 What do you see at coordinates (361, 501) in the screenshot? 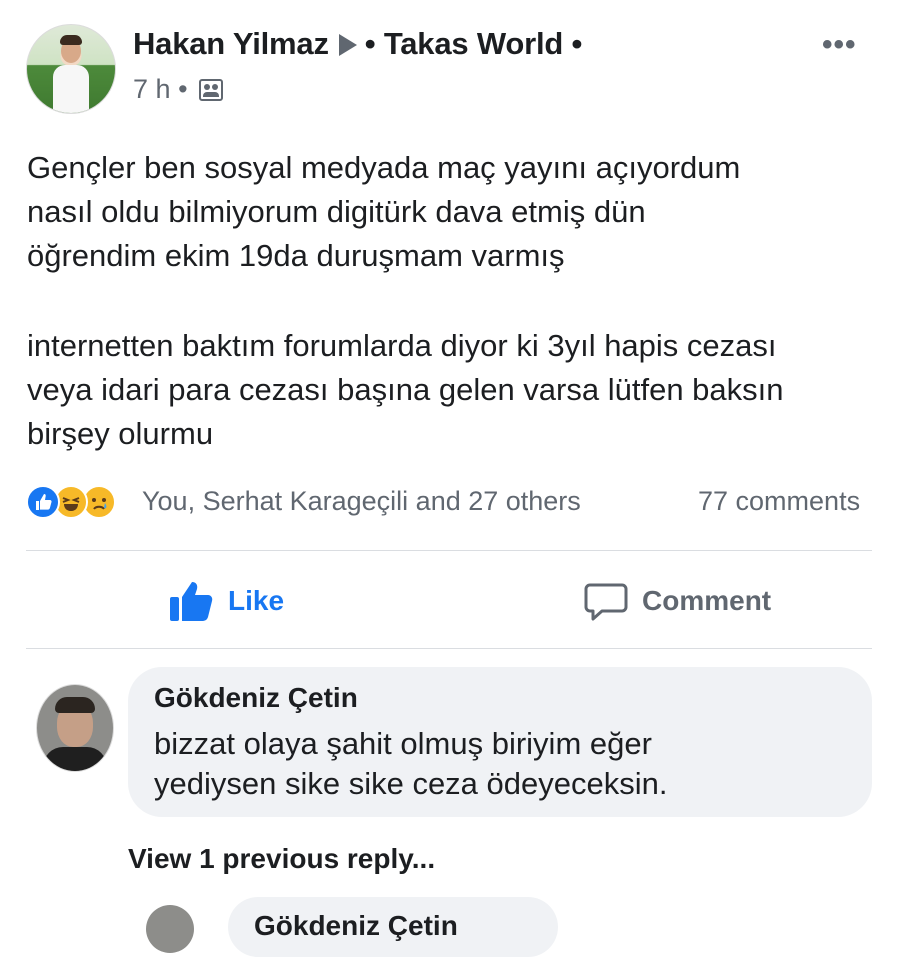
I see `reactors-summary: You, Serhat Karageçili and 27 others` at bounding box center [361, 501].